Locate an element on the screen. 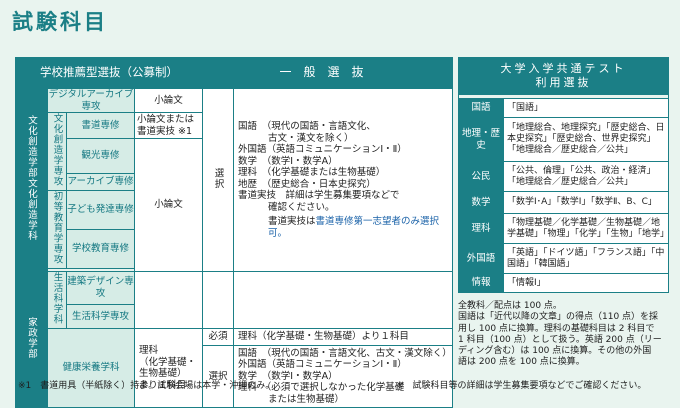  ippan-sentaku-label: 選択 is located at coordinates (218, 180).